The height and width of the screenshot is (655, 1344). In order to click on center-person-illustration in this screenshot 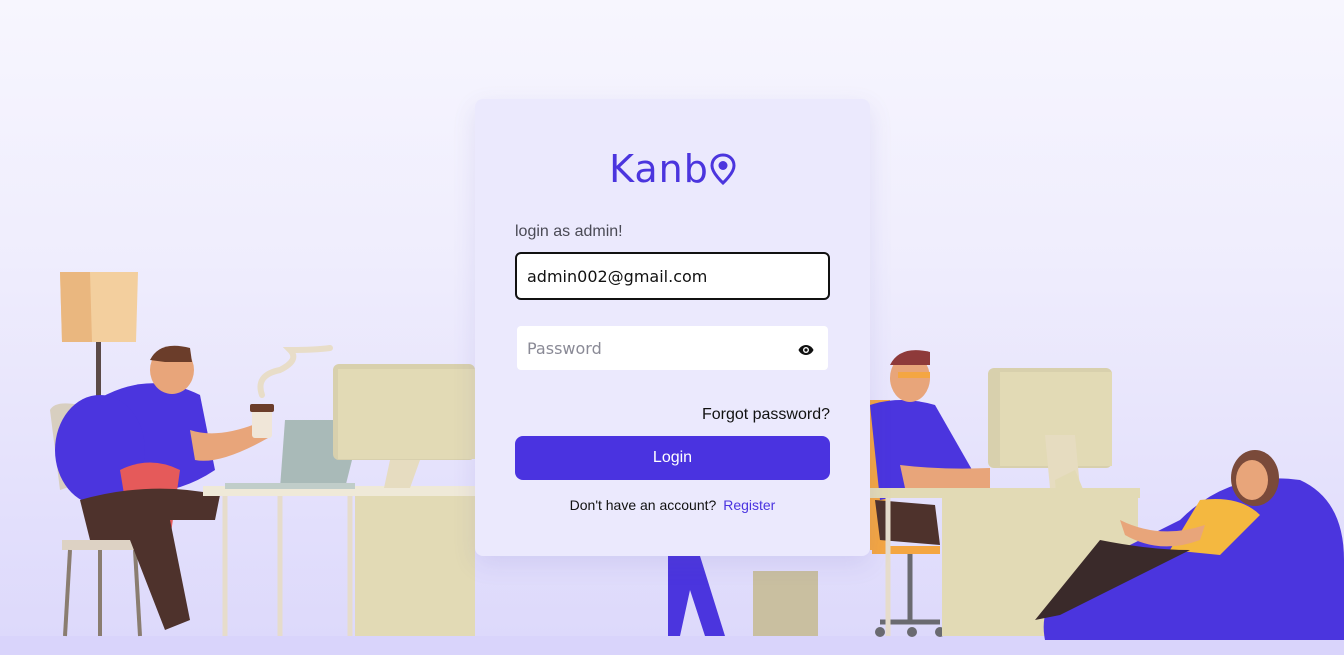, I will do `click(743, 596)`.